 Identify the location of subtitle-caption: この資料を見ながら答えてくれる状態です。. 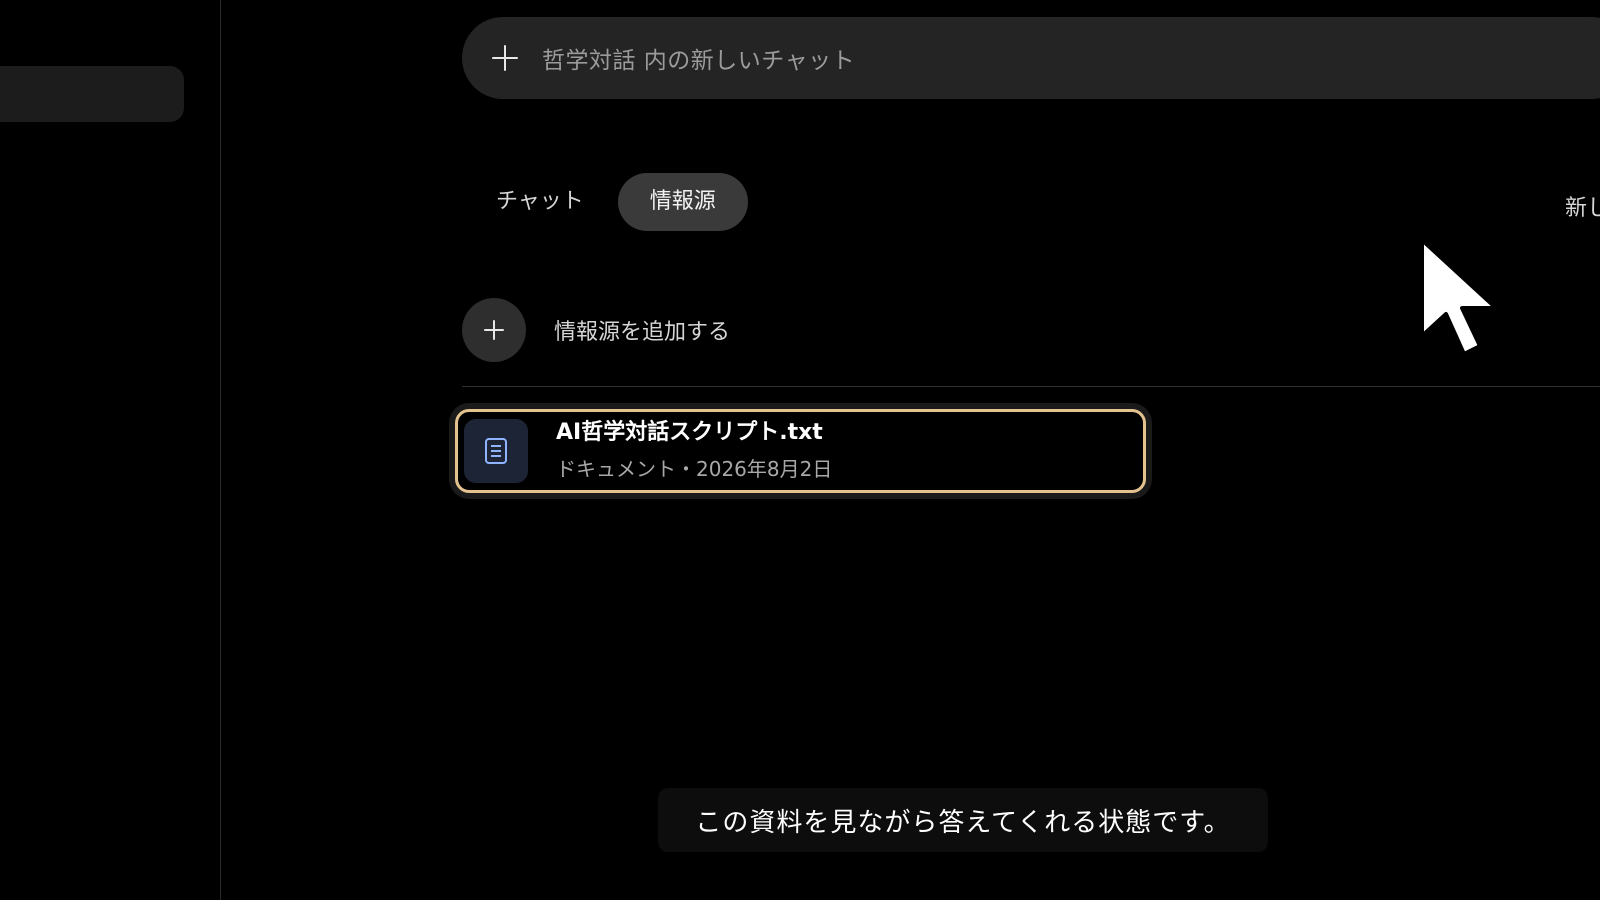
(963, 820).